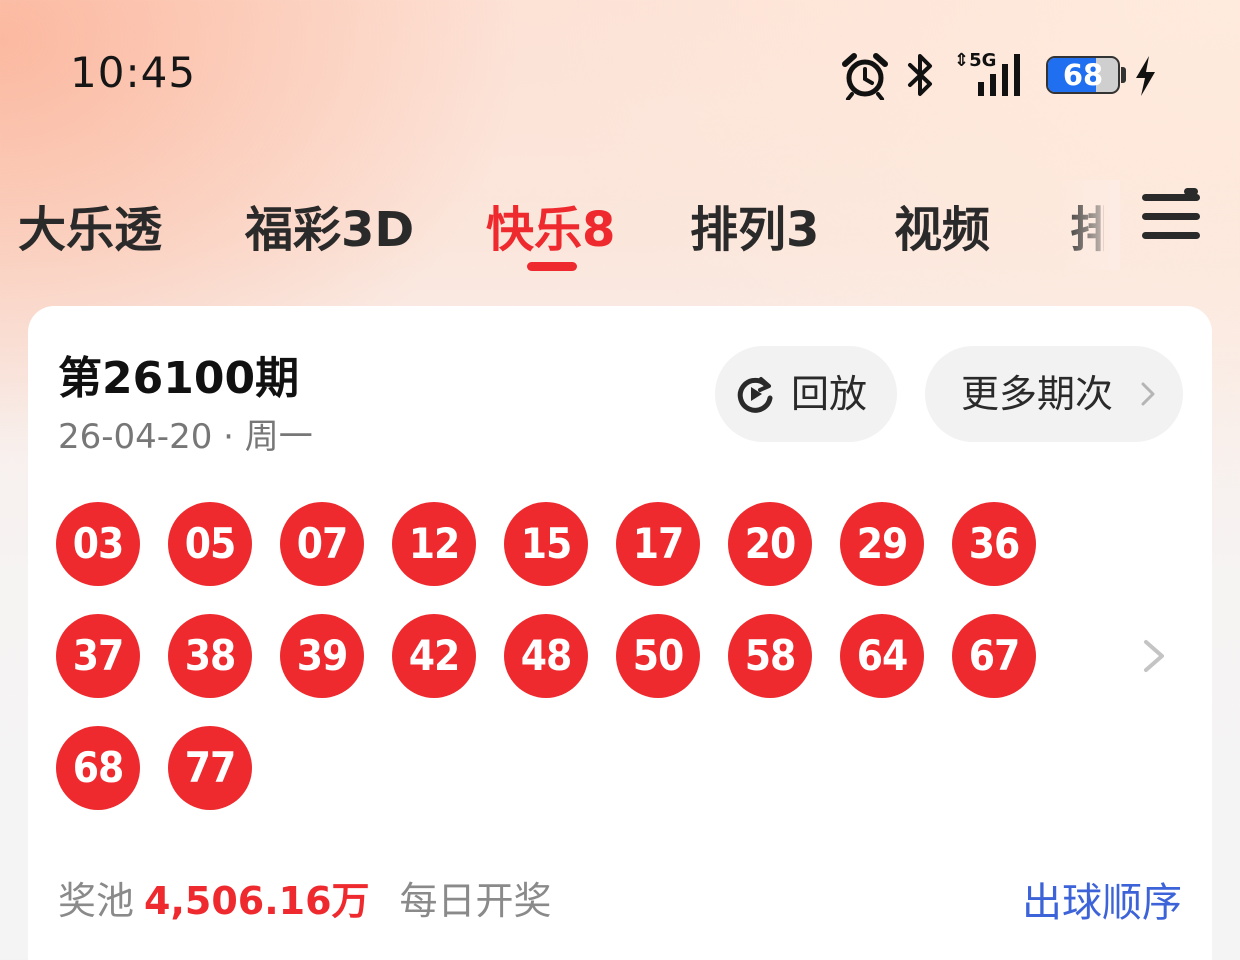 The height and width of the screenshot is (960, 1240). Describe the element at coordinates (546, 544) in the screenshot. I see `number-ball: 15` at that location.